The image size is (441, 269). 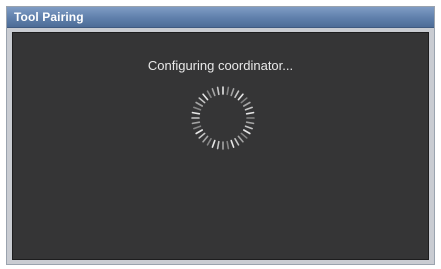 I want to click on dialog-titlebar: Tool Pairing, so click(x=220, y=17).